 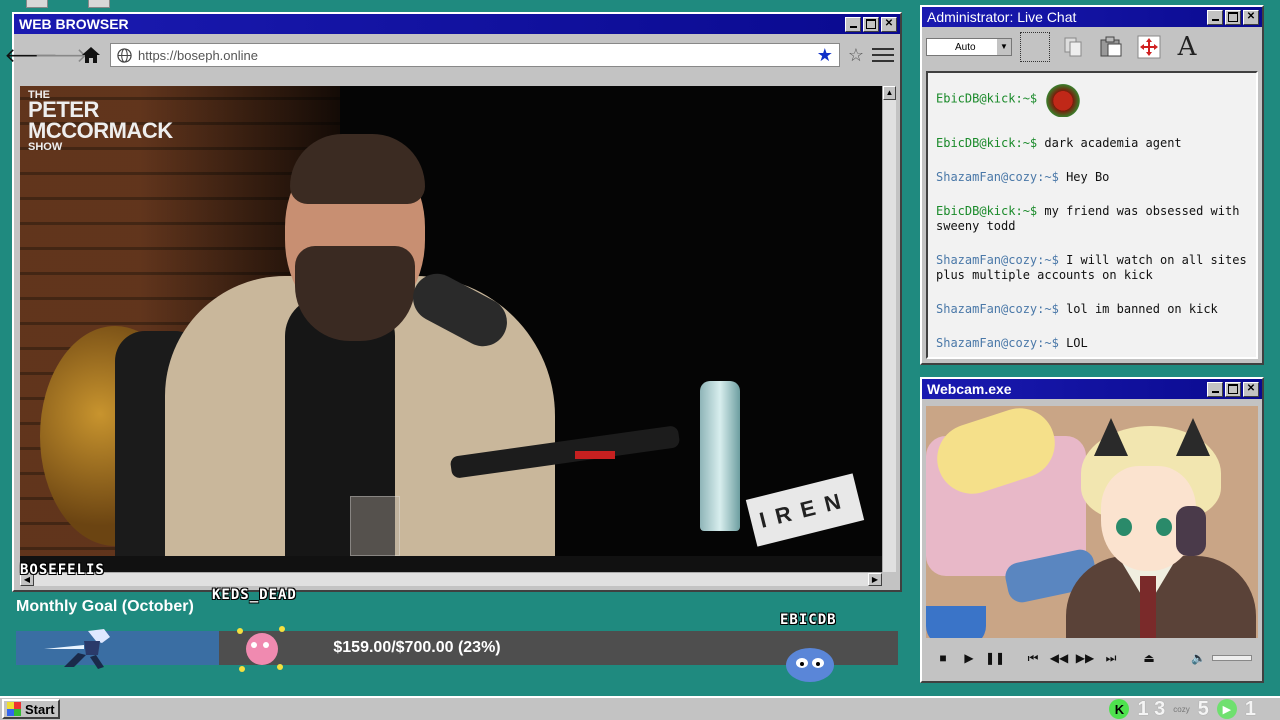 What do you see at coordinates (1203, 708) in the screenshot?
I see `cozy-viewer-count: 5` at bounding box center [1203, 708].